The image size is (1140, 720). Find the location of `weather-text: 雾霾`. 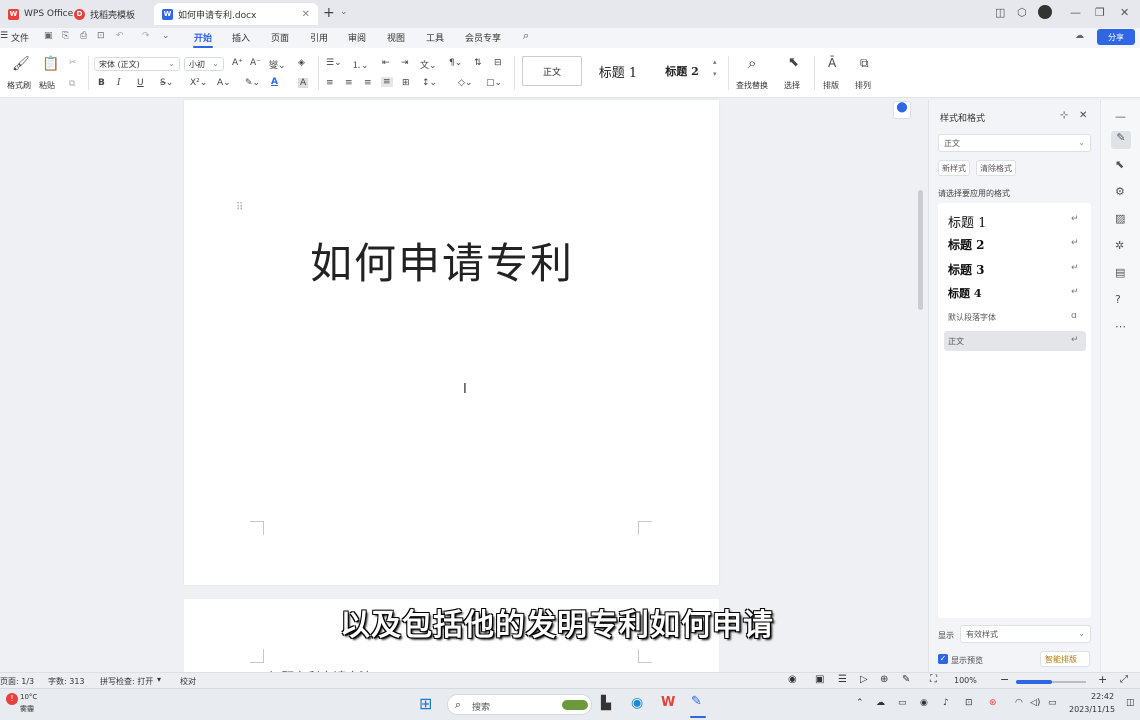

weather-text: 雾霾 is located at coordinates (27, 709).